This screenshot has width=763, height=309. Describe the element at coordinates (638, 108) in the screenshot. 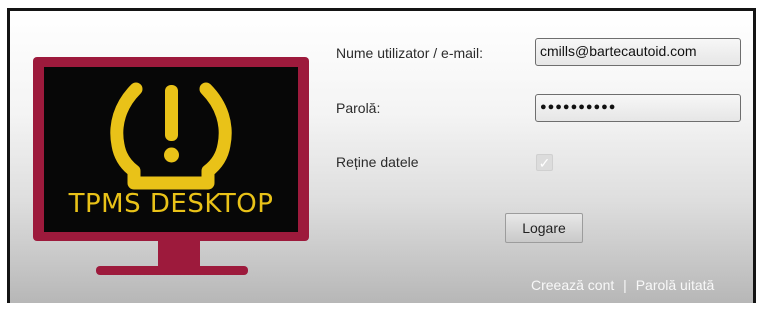

I see `password-input: ●●●●●●●●●●` at that location.